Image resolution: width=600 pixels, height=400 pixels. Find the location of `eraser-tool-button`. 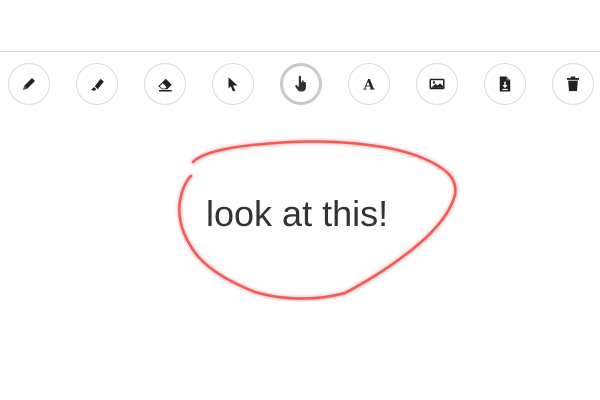

eraser-tool-button is located at coordinates (165, 84).